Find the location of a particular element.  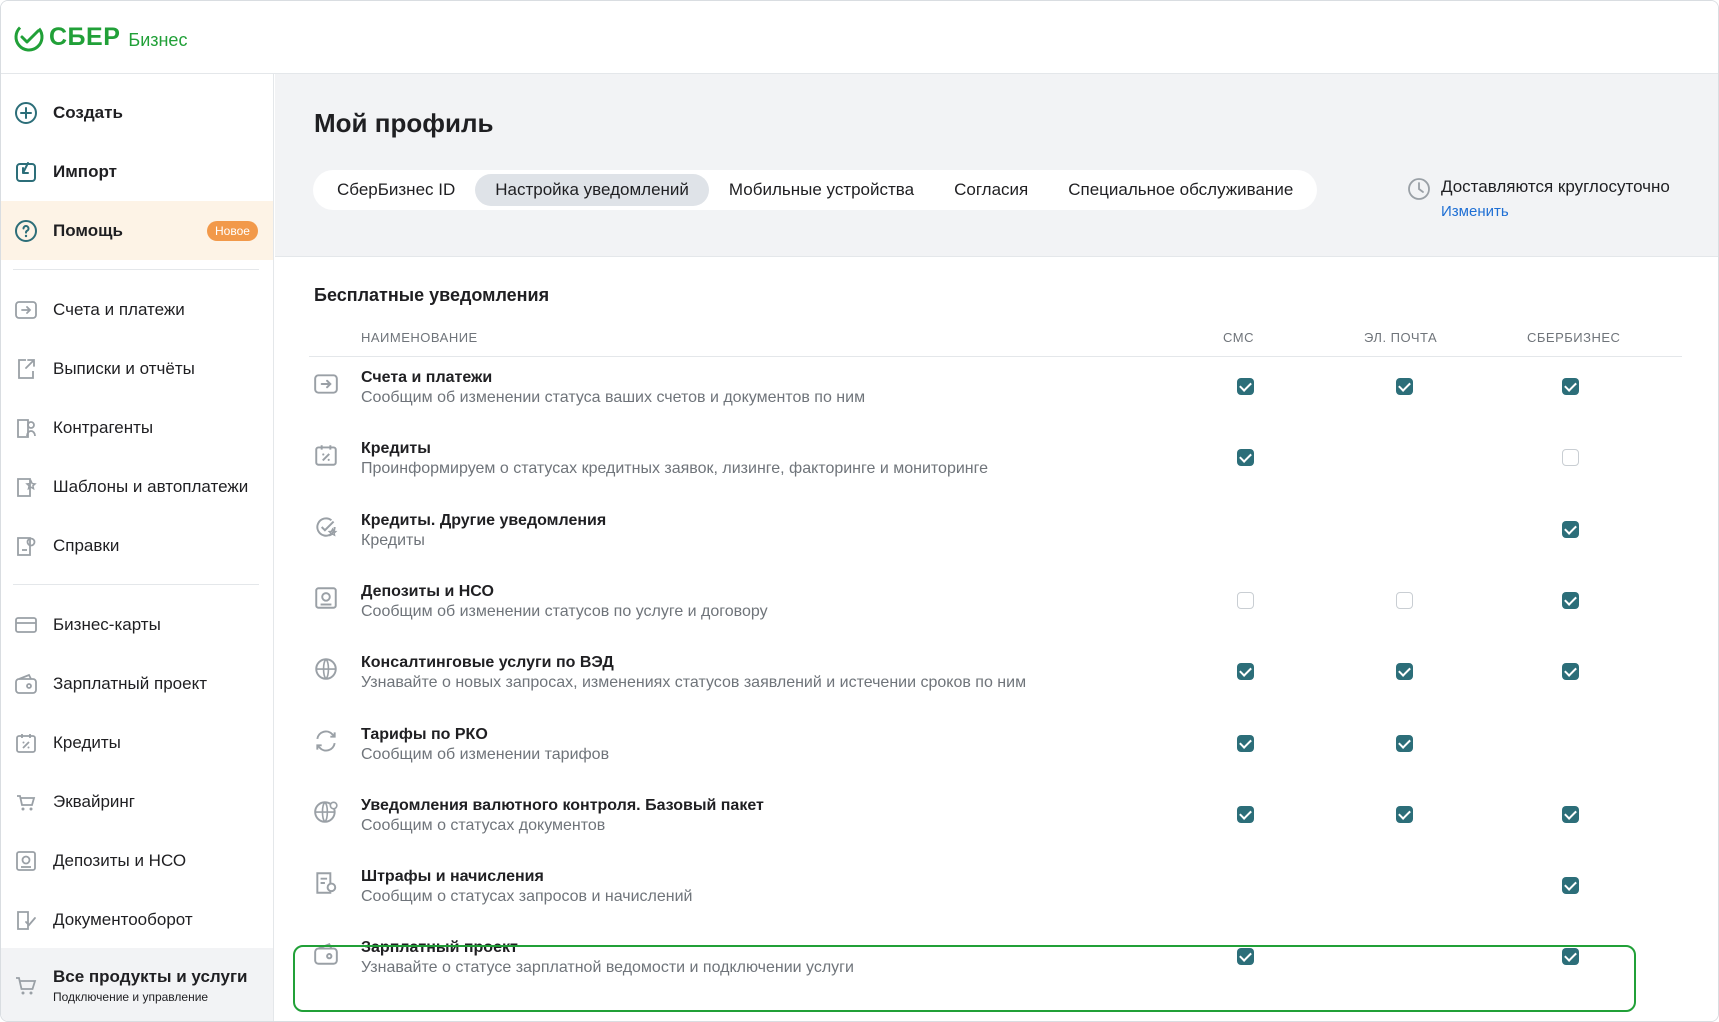

sidebar-item-help: Помощь Новое is located at coordinates (137, 230).